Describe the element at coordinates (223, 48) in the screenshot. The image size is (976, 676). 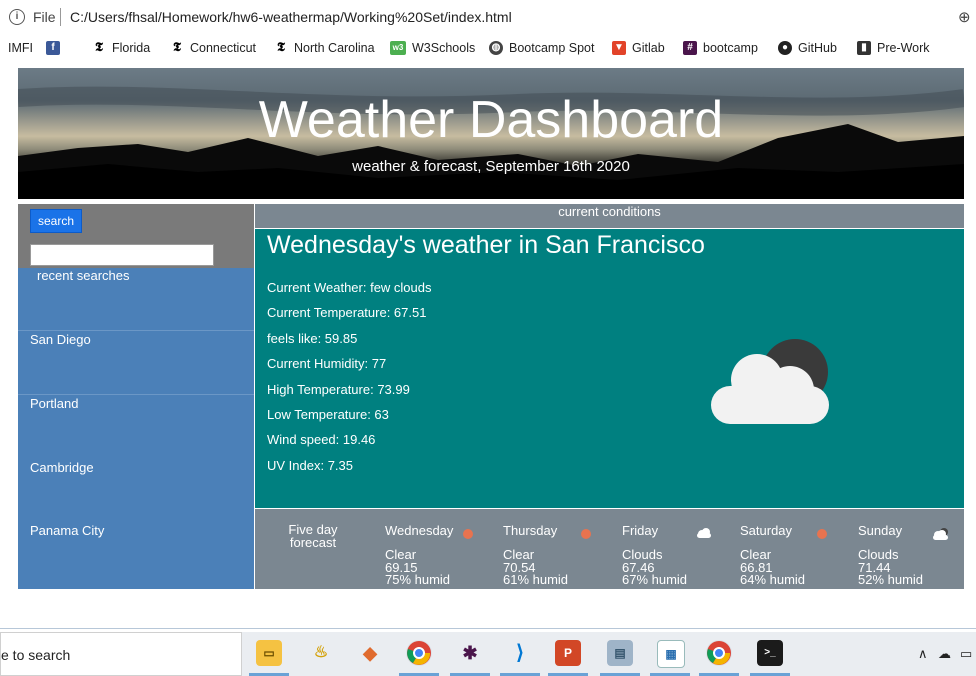
I see `bookmark-label: Connecticut` at that location.